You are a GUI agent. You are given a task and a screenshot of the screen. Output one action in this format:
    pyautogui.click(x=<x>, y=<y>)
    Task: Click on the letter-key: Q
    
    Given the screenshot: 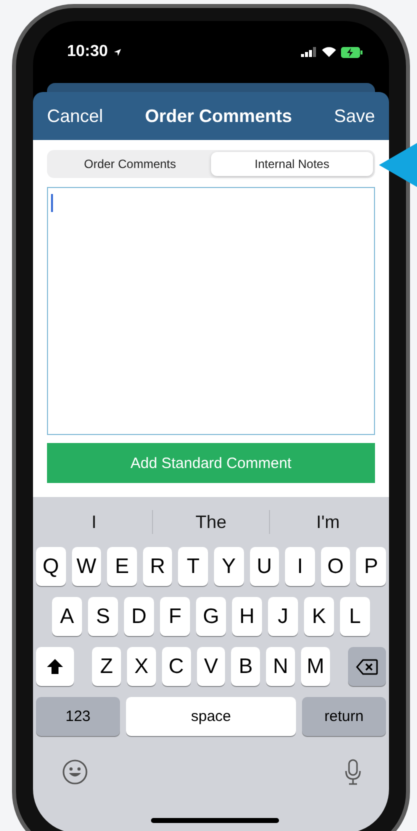 What is the action you would take?
    pyautogui.click(x=51, y=566)
    